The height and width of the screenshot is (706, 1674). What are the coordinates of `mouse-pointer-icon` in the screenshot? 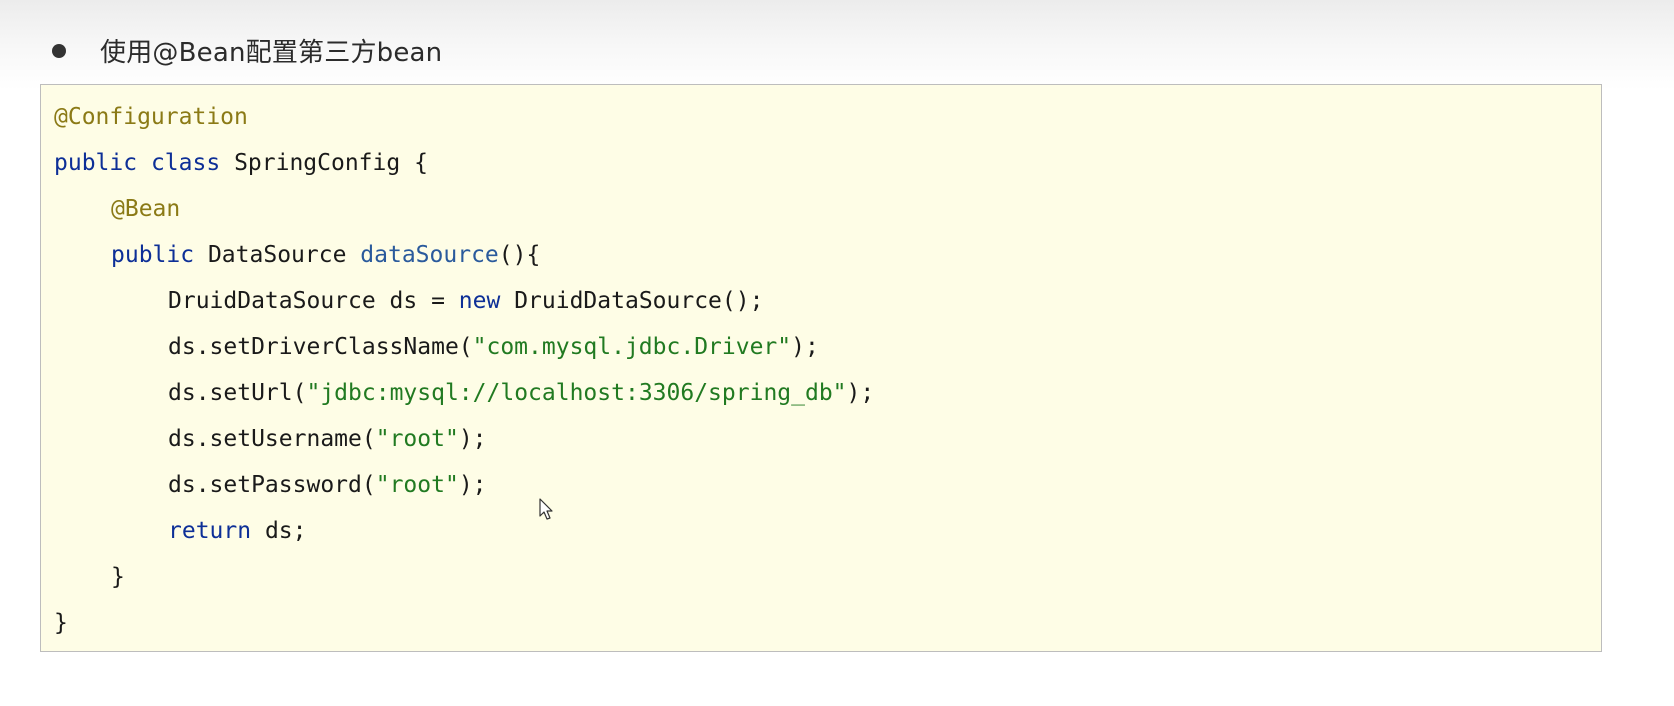 It's located at (546, 509).